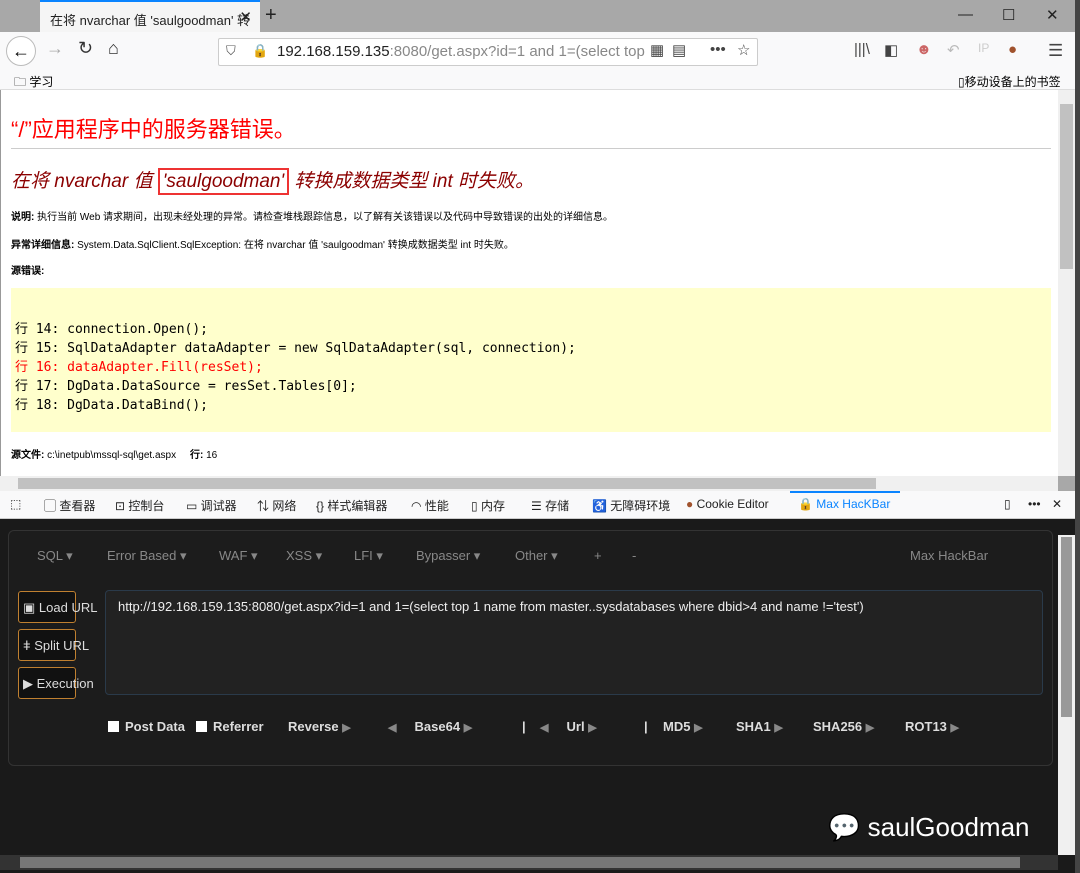  What do you see at coordinates (351, 505) in the screenshot?
I see `tab-style-editor: {} 样式编辑器` at bounding box center [351, 505].